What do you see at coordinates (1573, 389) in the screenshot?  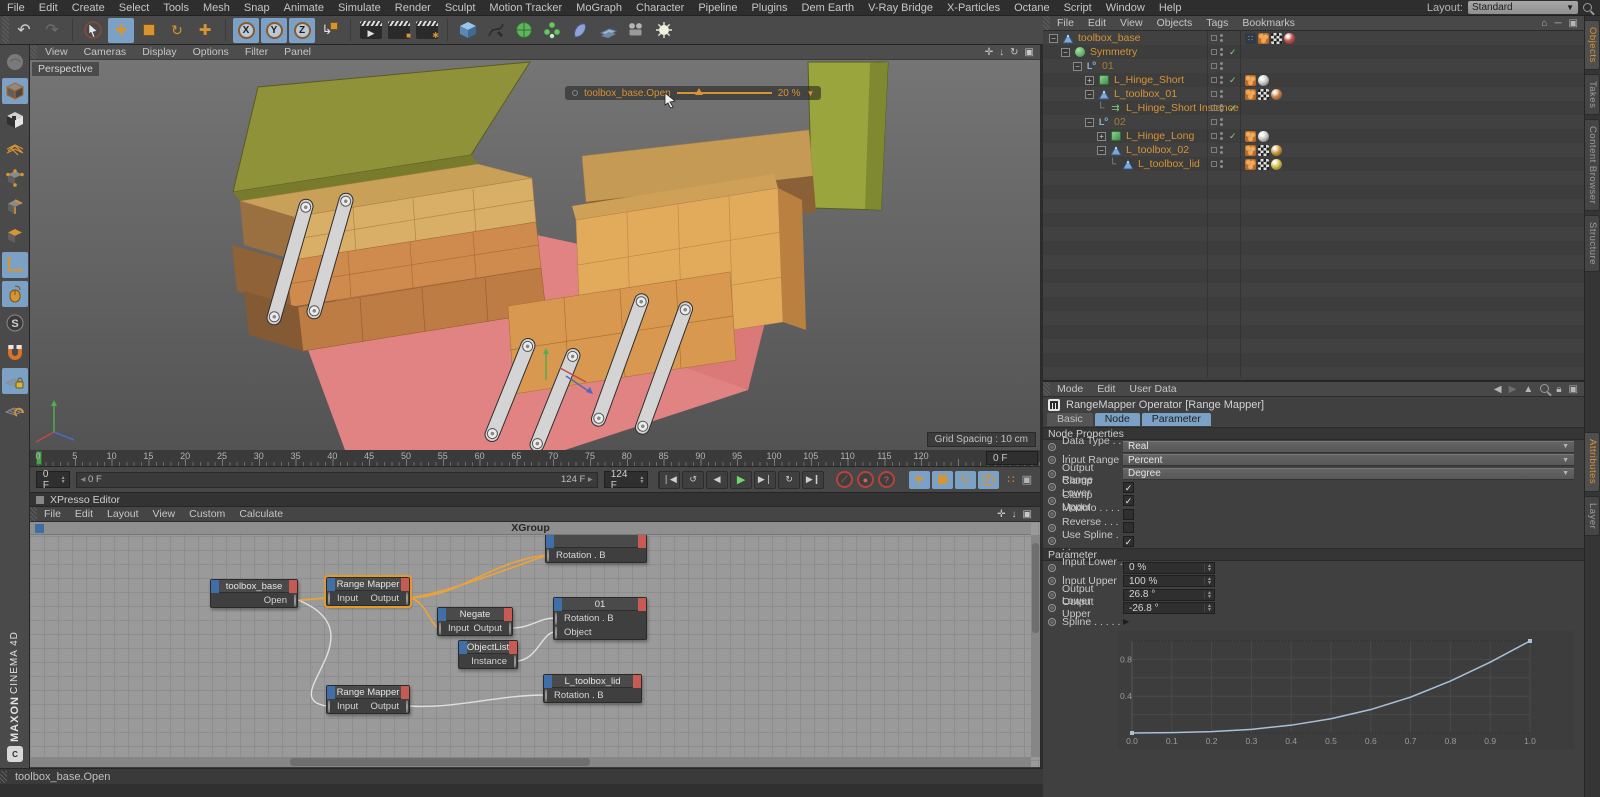 I see `panel-toggle-icon: ▣` at bounding box center [1573, 389].